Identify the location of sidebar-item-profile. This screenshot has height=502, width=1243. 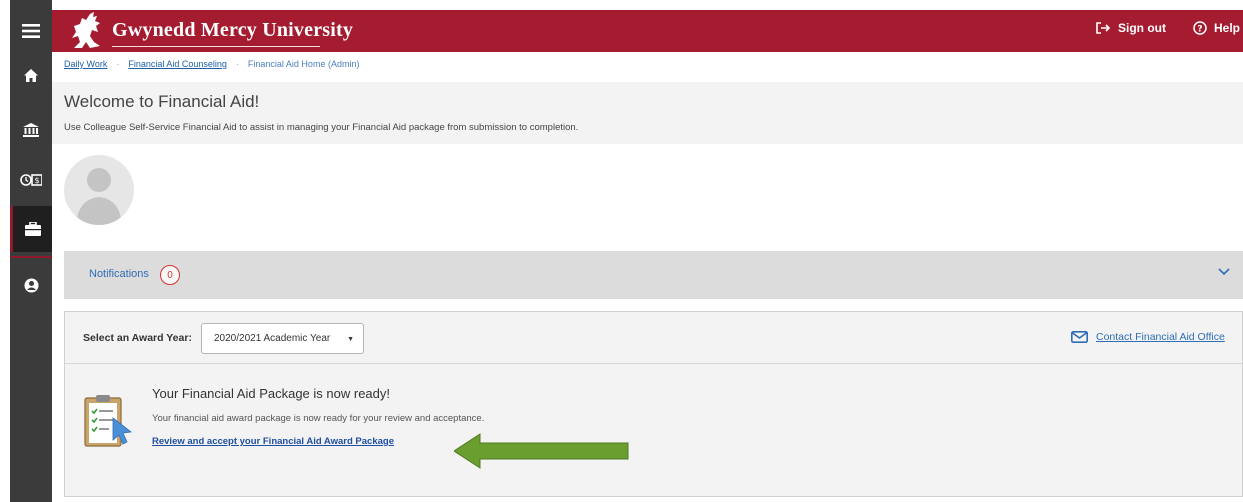
(31, 285).